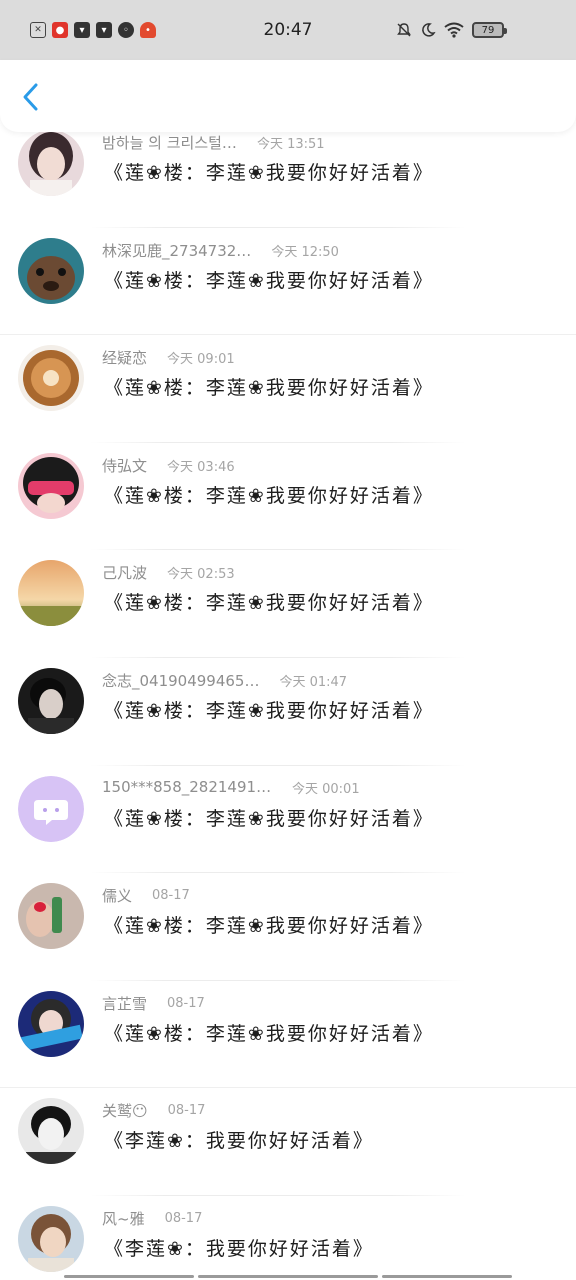  I want to click on sender-name: 侍弘文, so click(125, 465).